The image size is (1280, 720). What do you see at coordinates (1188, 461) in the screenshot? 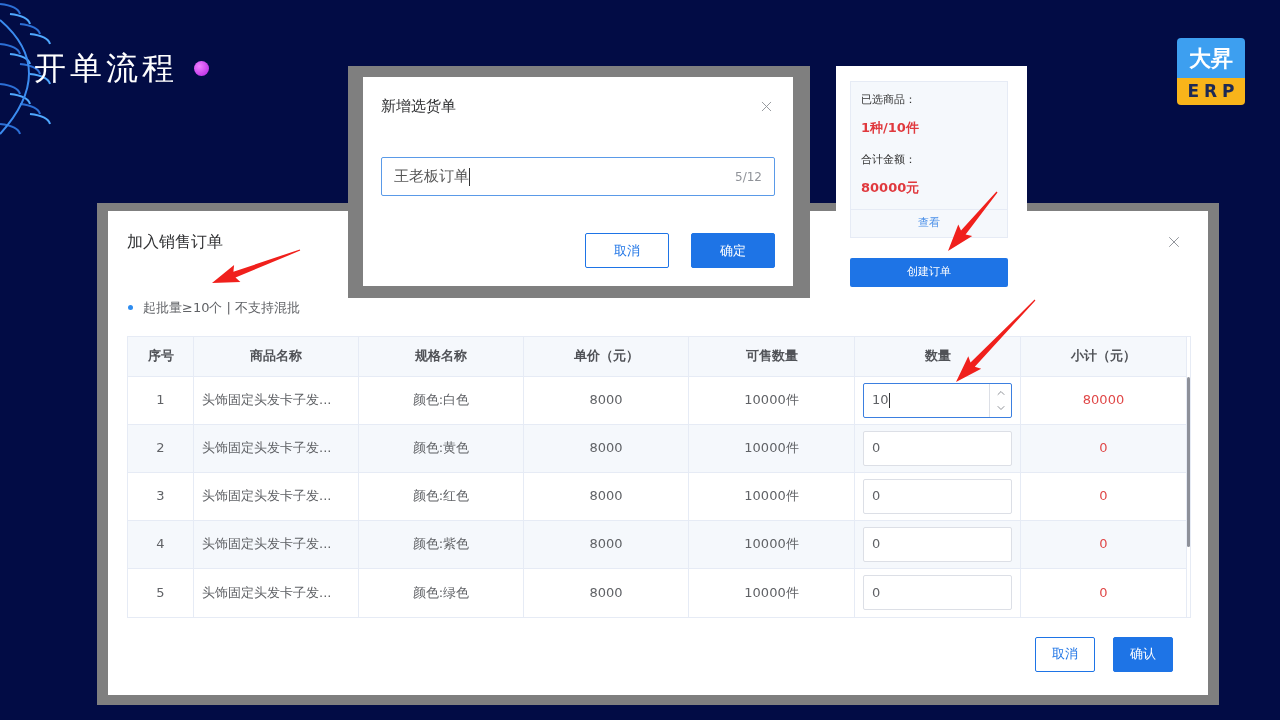
I see `scrollbar` at bounding box center [1188, 461].